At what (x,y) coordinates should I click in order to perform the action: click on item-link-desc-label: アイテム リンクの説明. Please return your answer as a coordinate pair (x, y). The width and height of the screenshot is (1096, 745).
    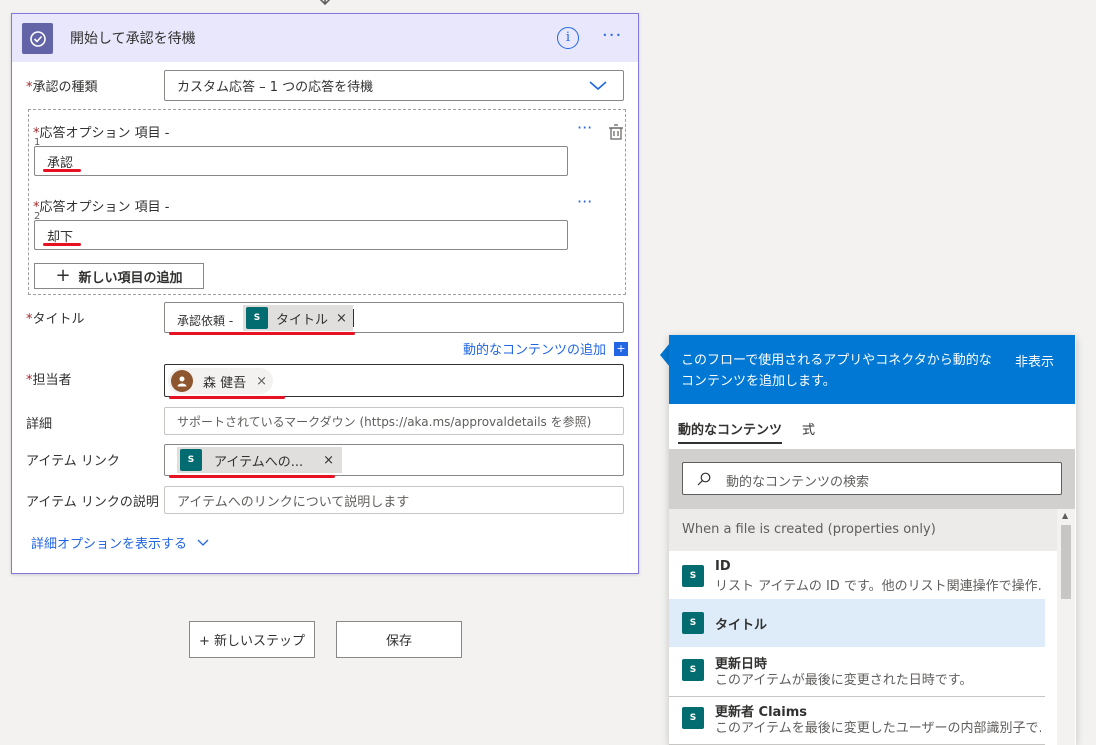
    Looking at the image, I should click on (92, 502).